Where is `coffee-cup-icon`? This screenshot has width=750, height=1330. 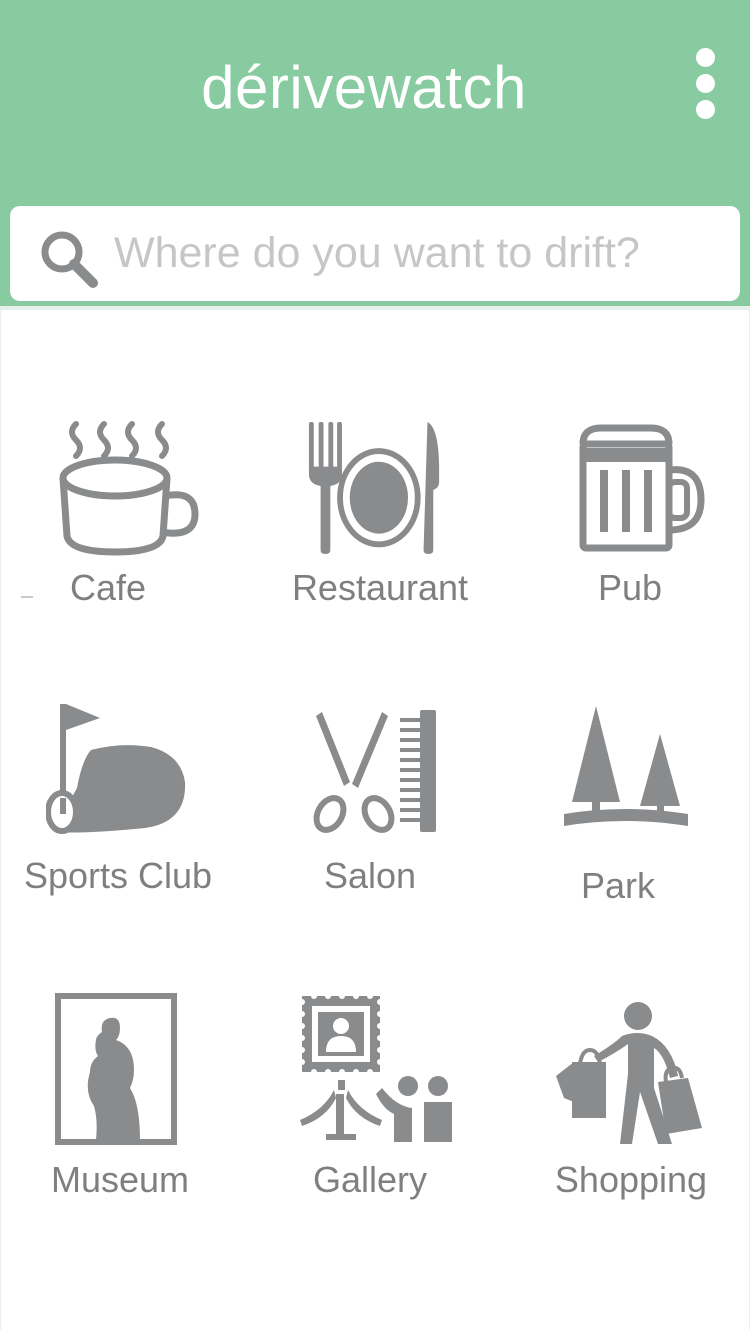
coffee-cup-icon is located at coordinates (129, 488).